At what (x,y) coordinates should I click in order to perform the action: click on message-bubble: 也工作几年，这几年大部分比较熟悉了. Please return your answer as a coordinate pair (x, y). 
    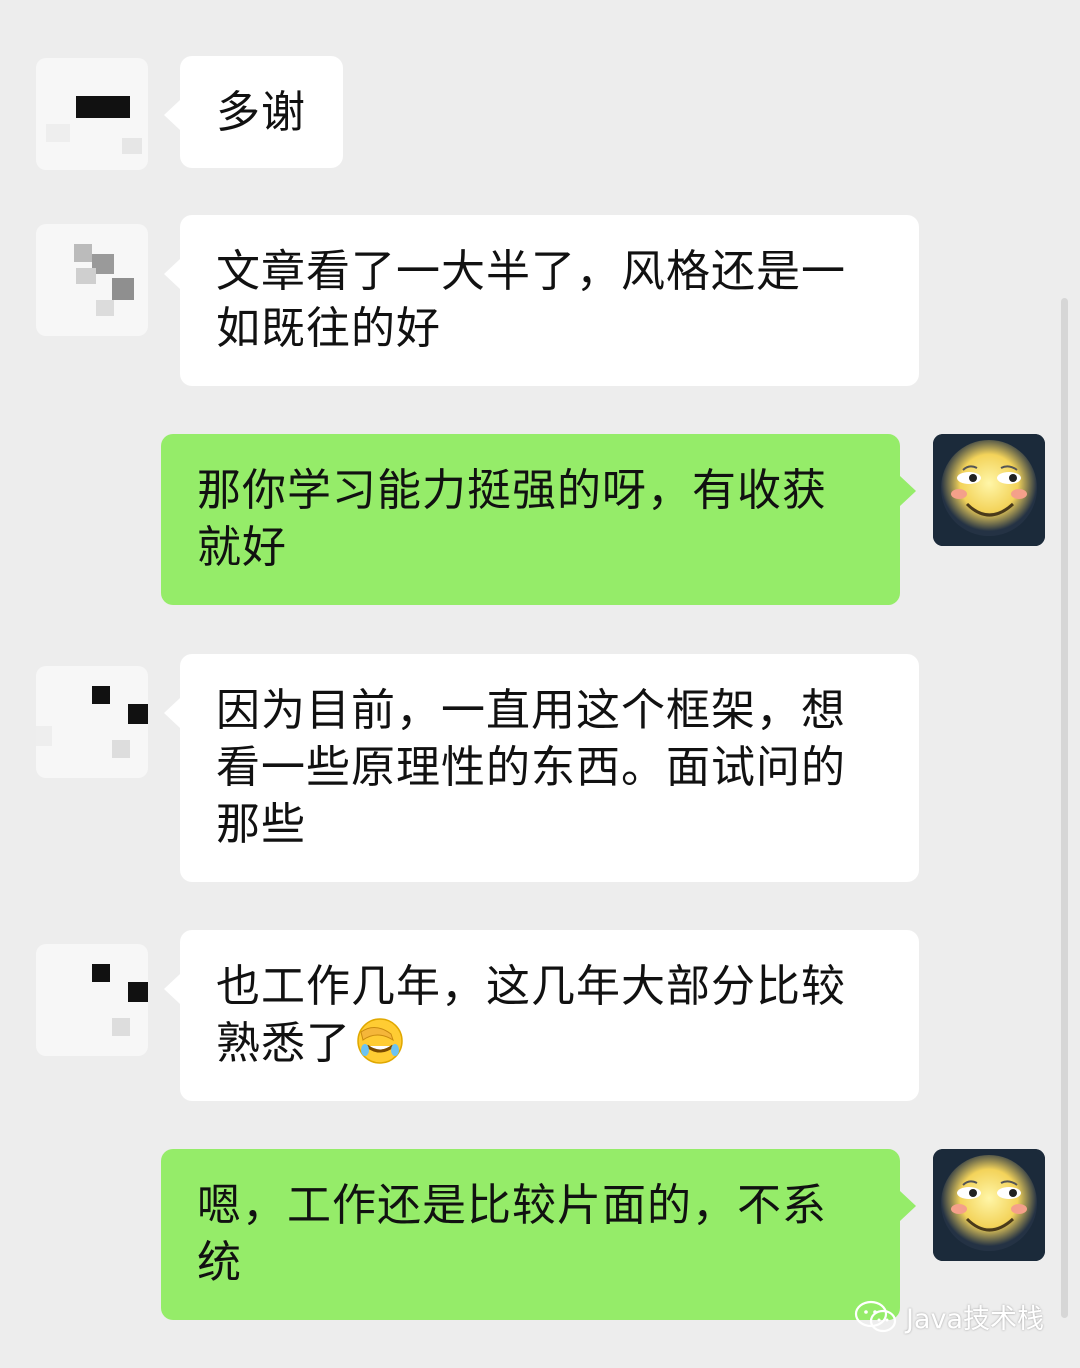
    Looking at the image, I should click on (541, 1015).